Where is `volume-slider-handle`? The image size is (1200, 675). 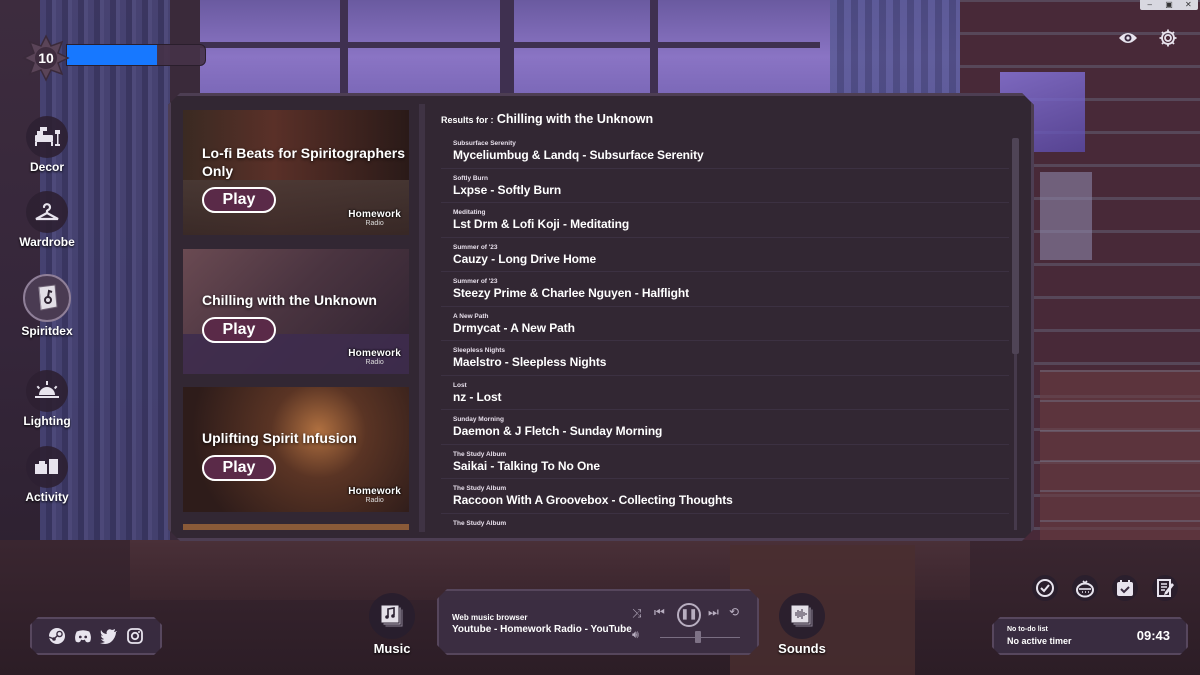 volume-slider-handle is located at coordinates (698, 637).